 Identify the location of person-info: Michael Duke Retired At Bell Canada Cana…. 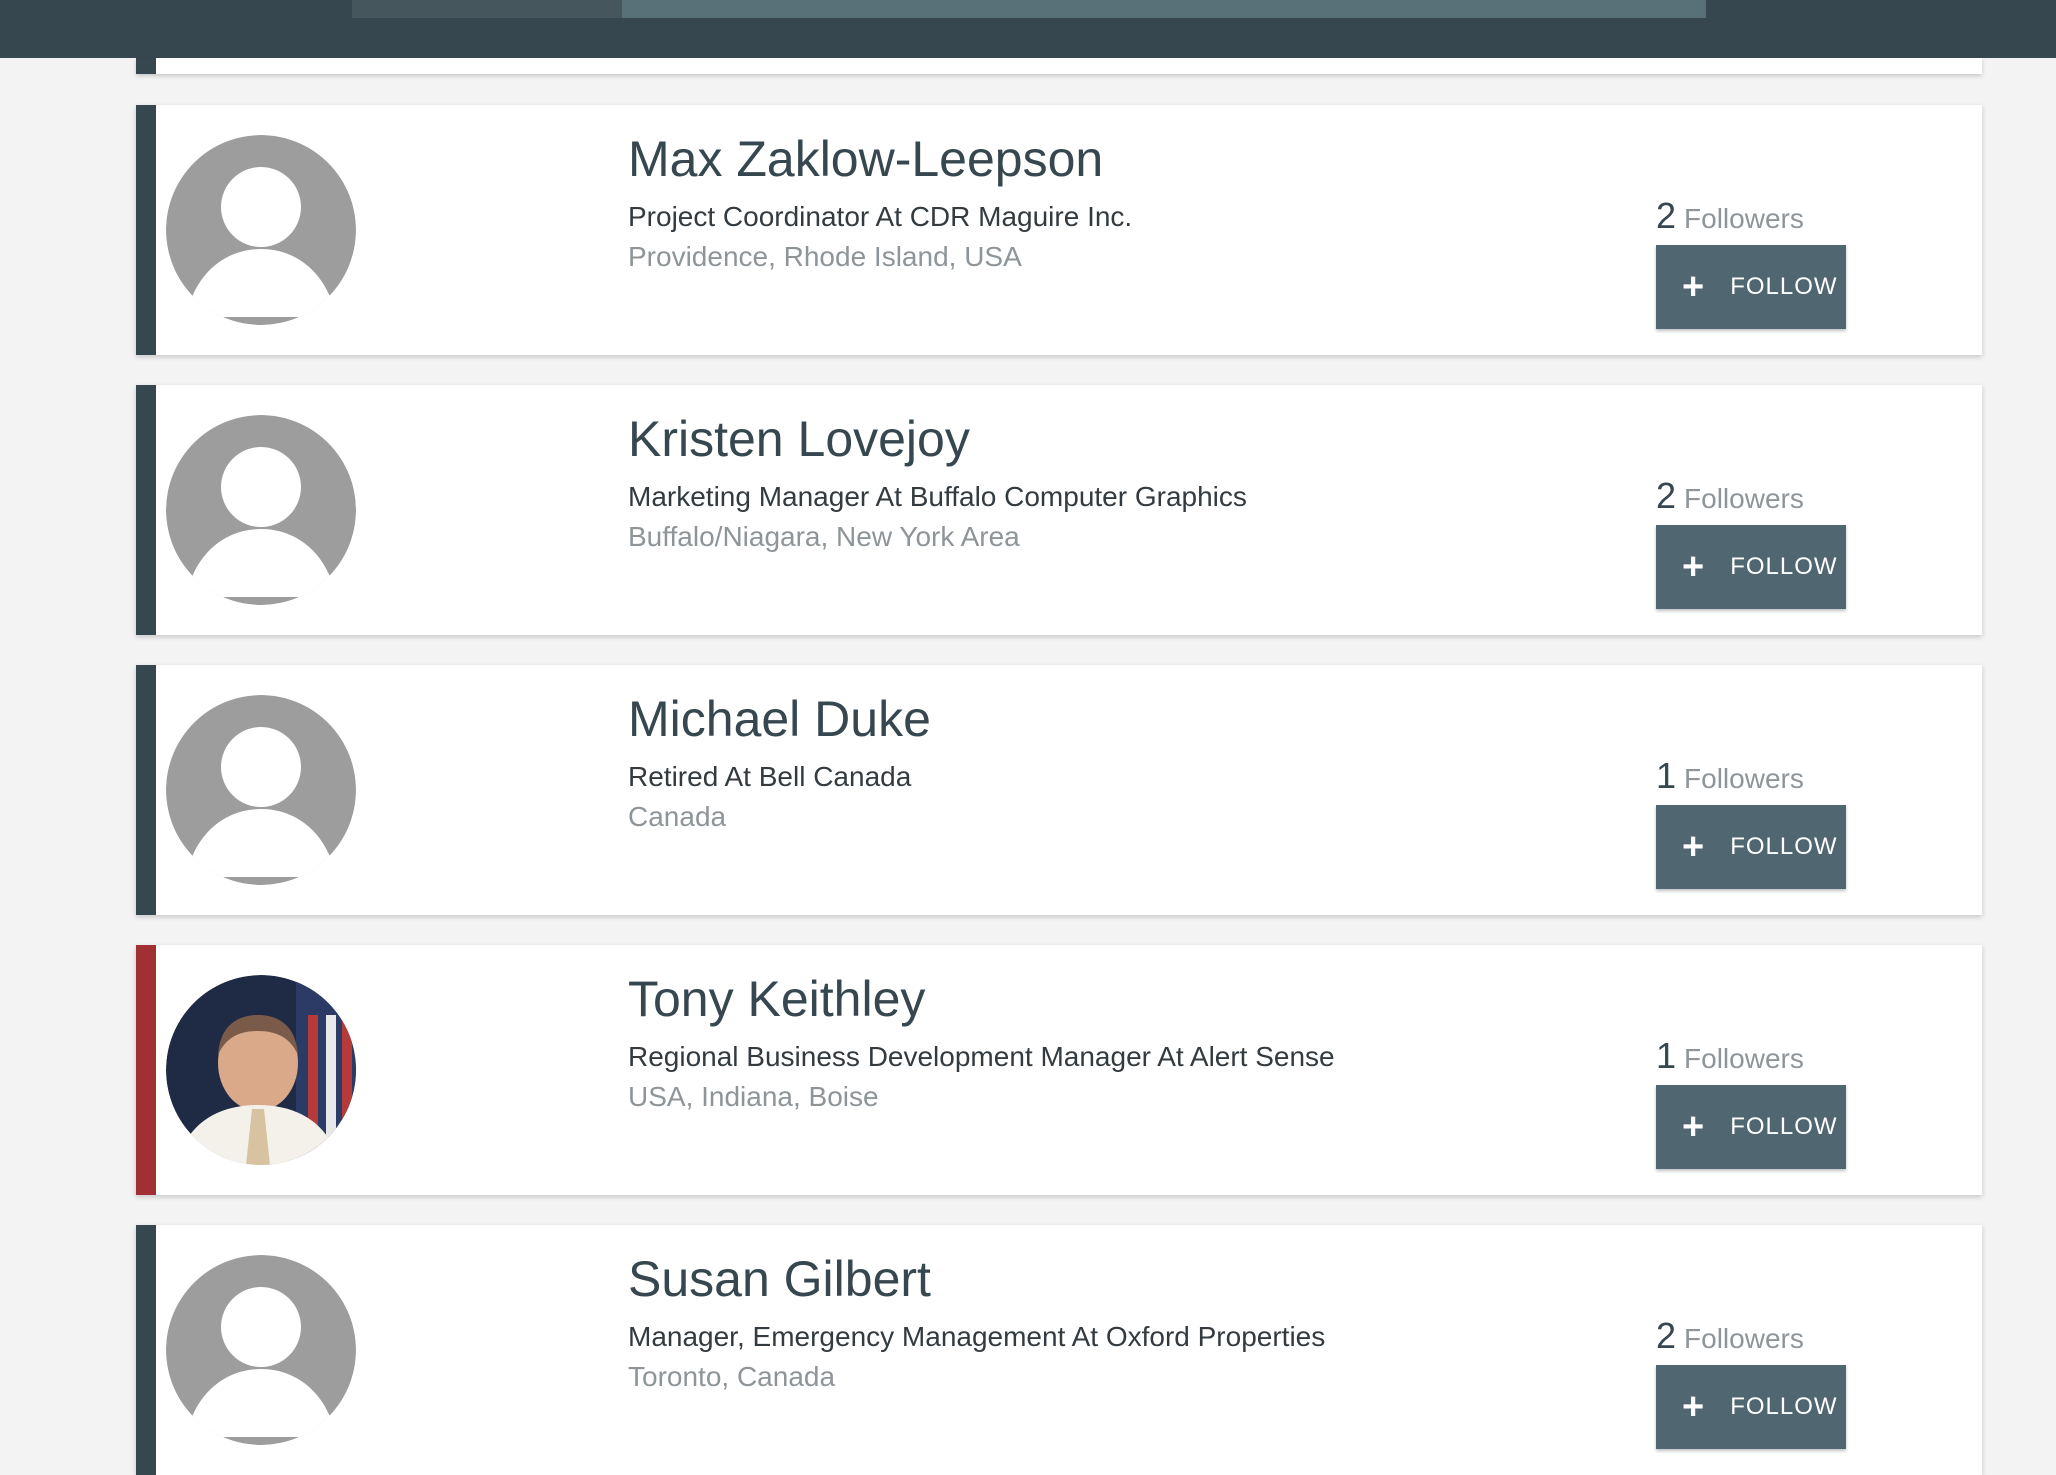
(1128, 763).